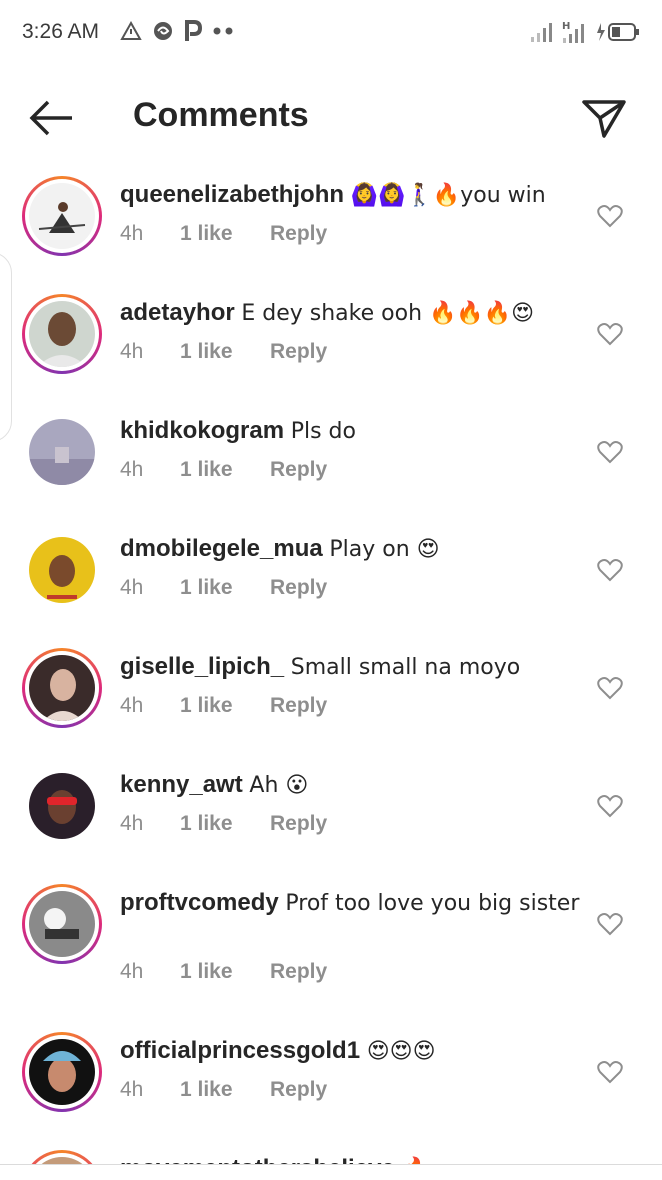 The image size is (662, 1180). Describe the element at coordinates (199, 902) in the screenshot. I see `comment-username: proftvcomedy` at that location.